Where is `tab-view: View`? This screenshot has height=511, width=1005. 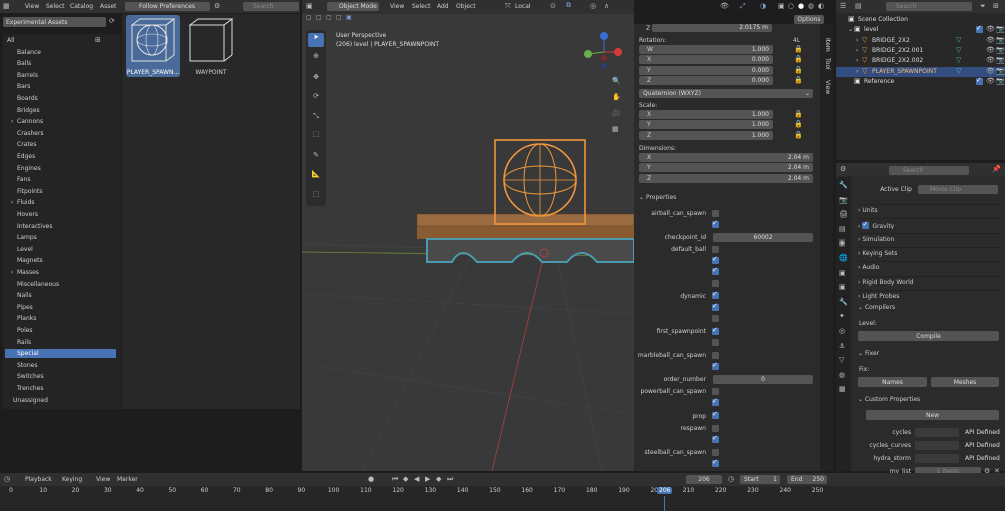 tab-view: View is located at coordinates (827, 87).